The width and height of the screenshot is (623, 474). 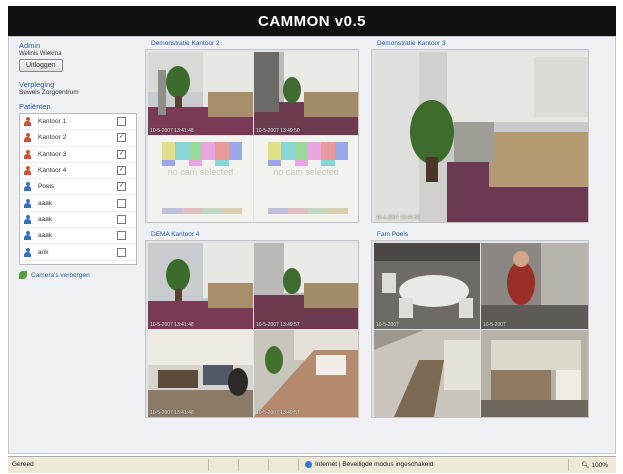 I want to click on hide-cameras-label: Camera's verbergen, so click(x=60, y=275).